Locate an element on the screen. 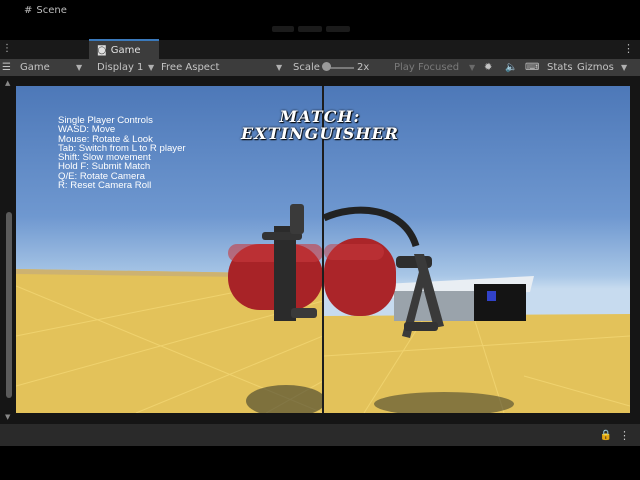 The image size is (640, 480). lock-icon: 🔒 is located at coordinates (606, 435).